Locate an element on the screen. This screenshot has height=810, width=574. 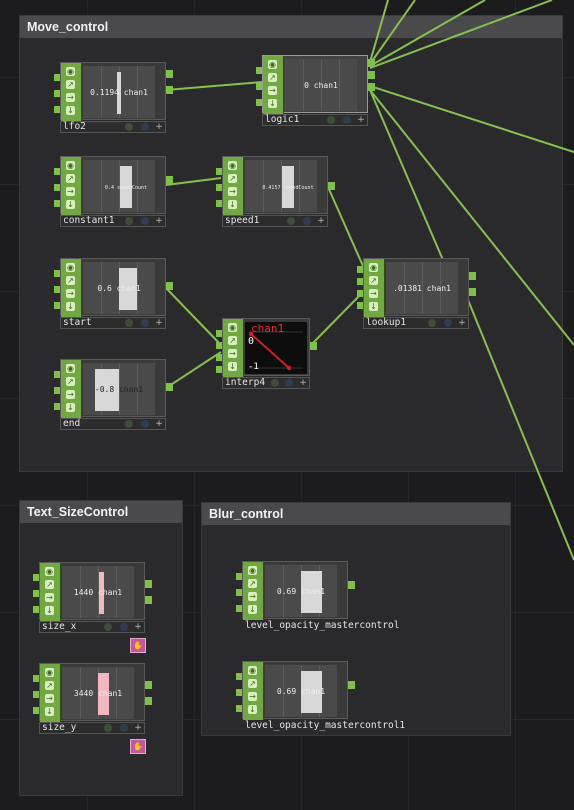
channel-viewer: 1440 chan1 is located at coordinates (98, 592).